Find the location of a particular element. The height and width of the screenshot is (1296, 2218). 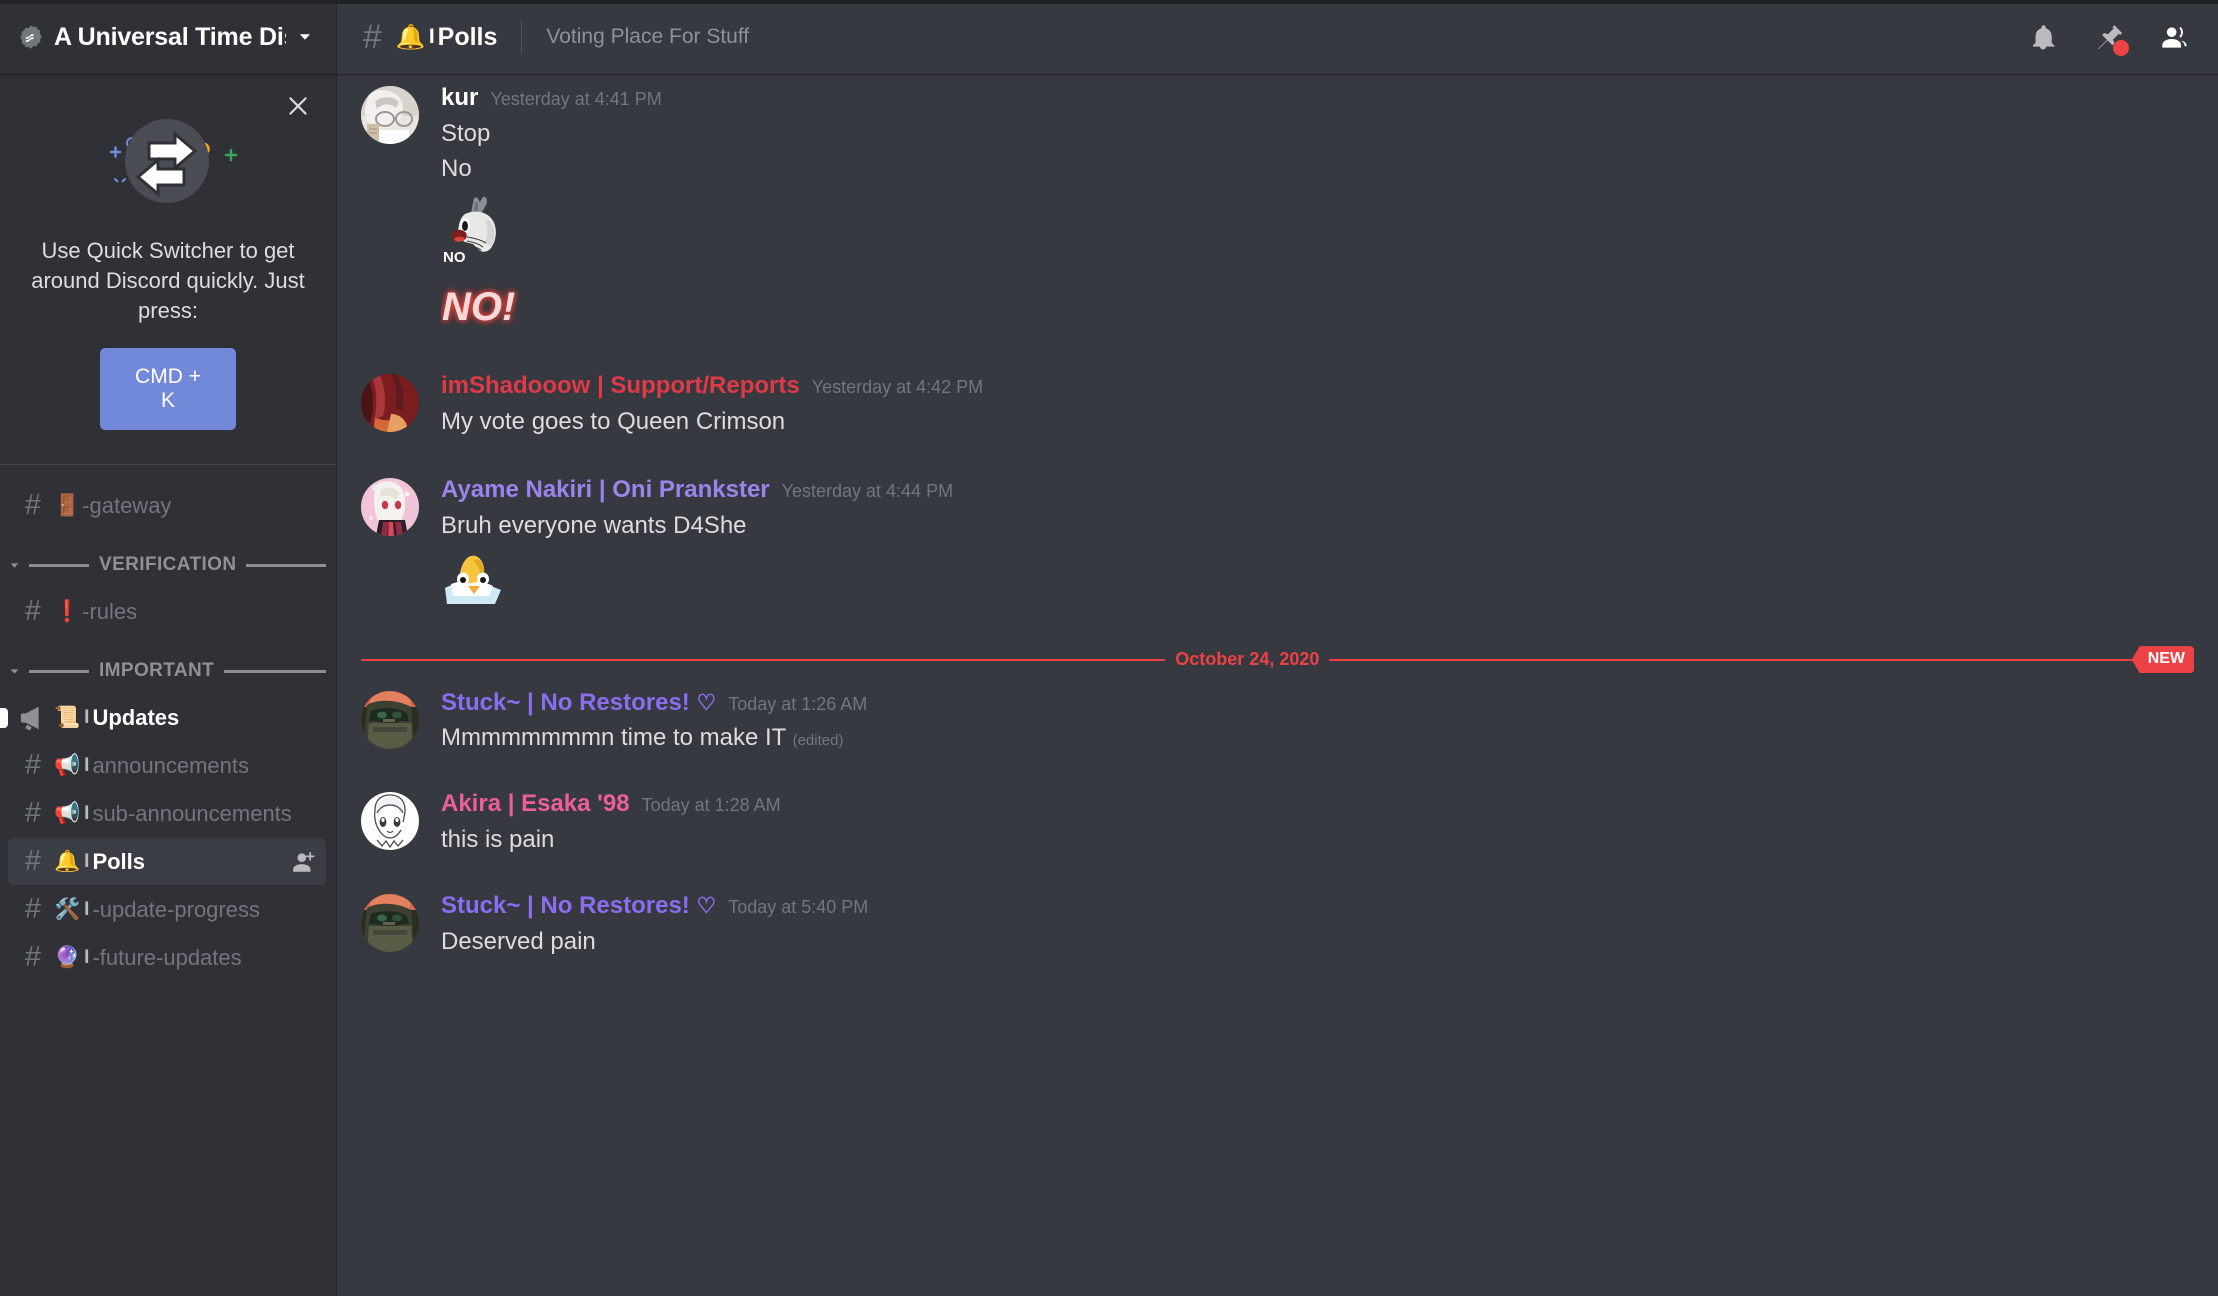

topbar-actions is located at coordinates (2099, 37).